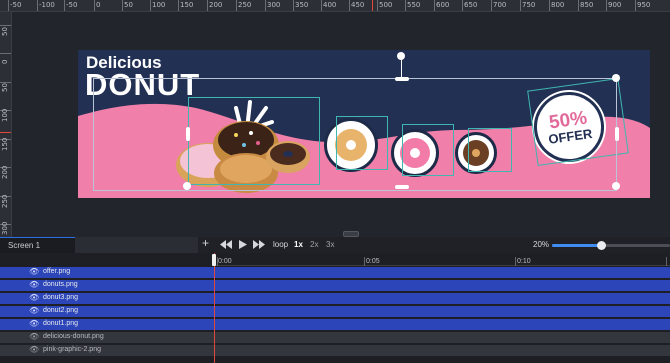 The width and height of the screenshot is (670, 363). What do you see at coordinates (500, 5) in the screenshot?
I see `ruler-label: 700` at bounding box center [500, 5].